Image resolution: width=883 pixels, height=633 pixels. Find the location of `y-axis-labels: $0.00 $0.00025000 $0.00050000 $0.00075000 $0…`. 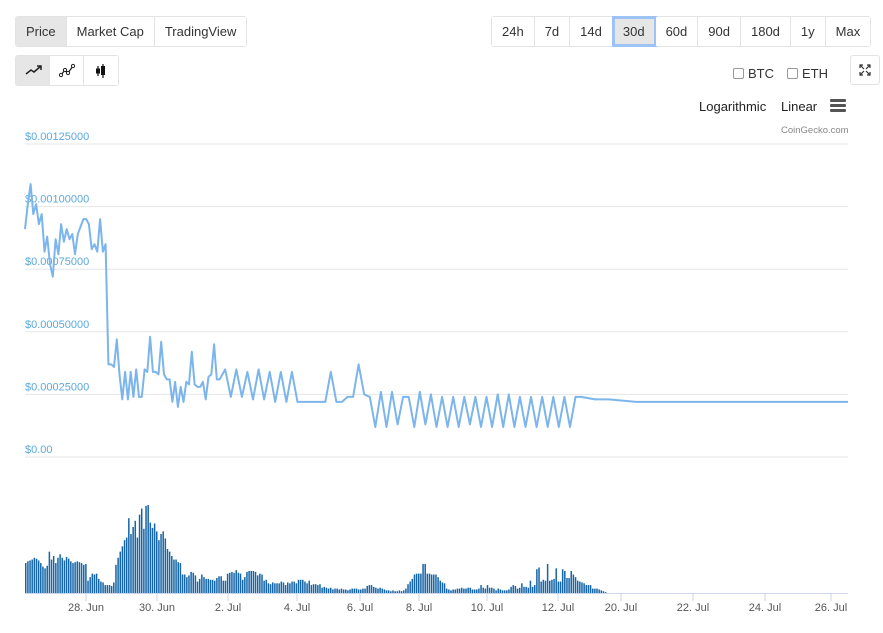

y-axis-labels: $0.00 $0.00025000 $0.00050000 $0.00075000 $0… is located at coordinates (57, 293).